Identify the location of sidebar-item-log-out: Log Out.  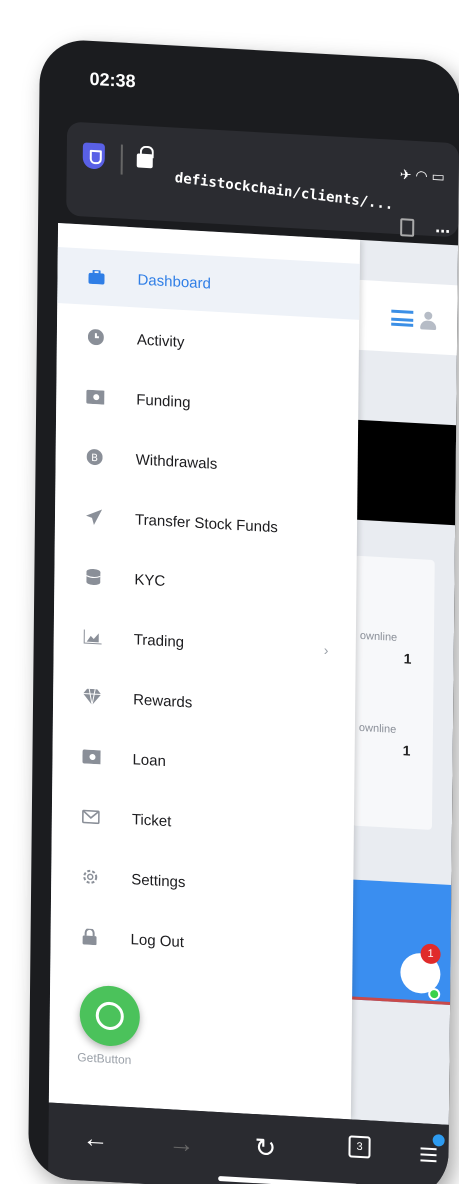
(201, 943).